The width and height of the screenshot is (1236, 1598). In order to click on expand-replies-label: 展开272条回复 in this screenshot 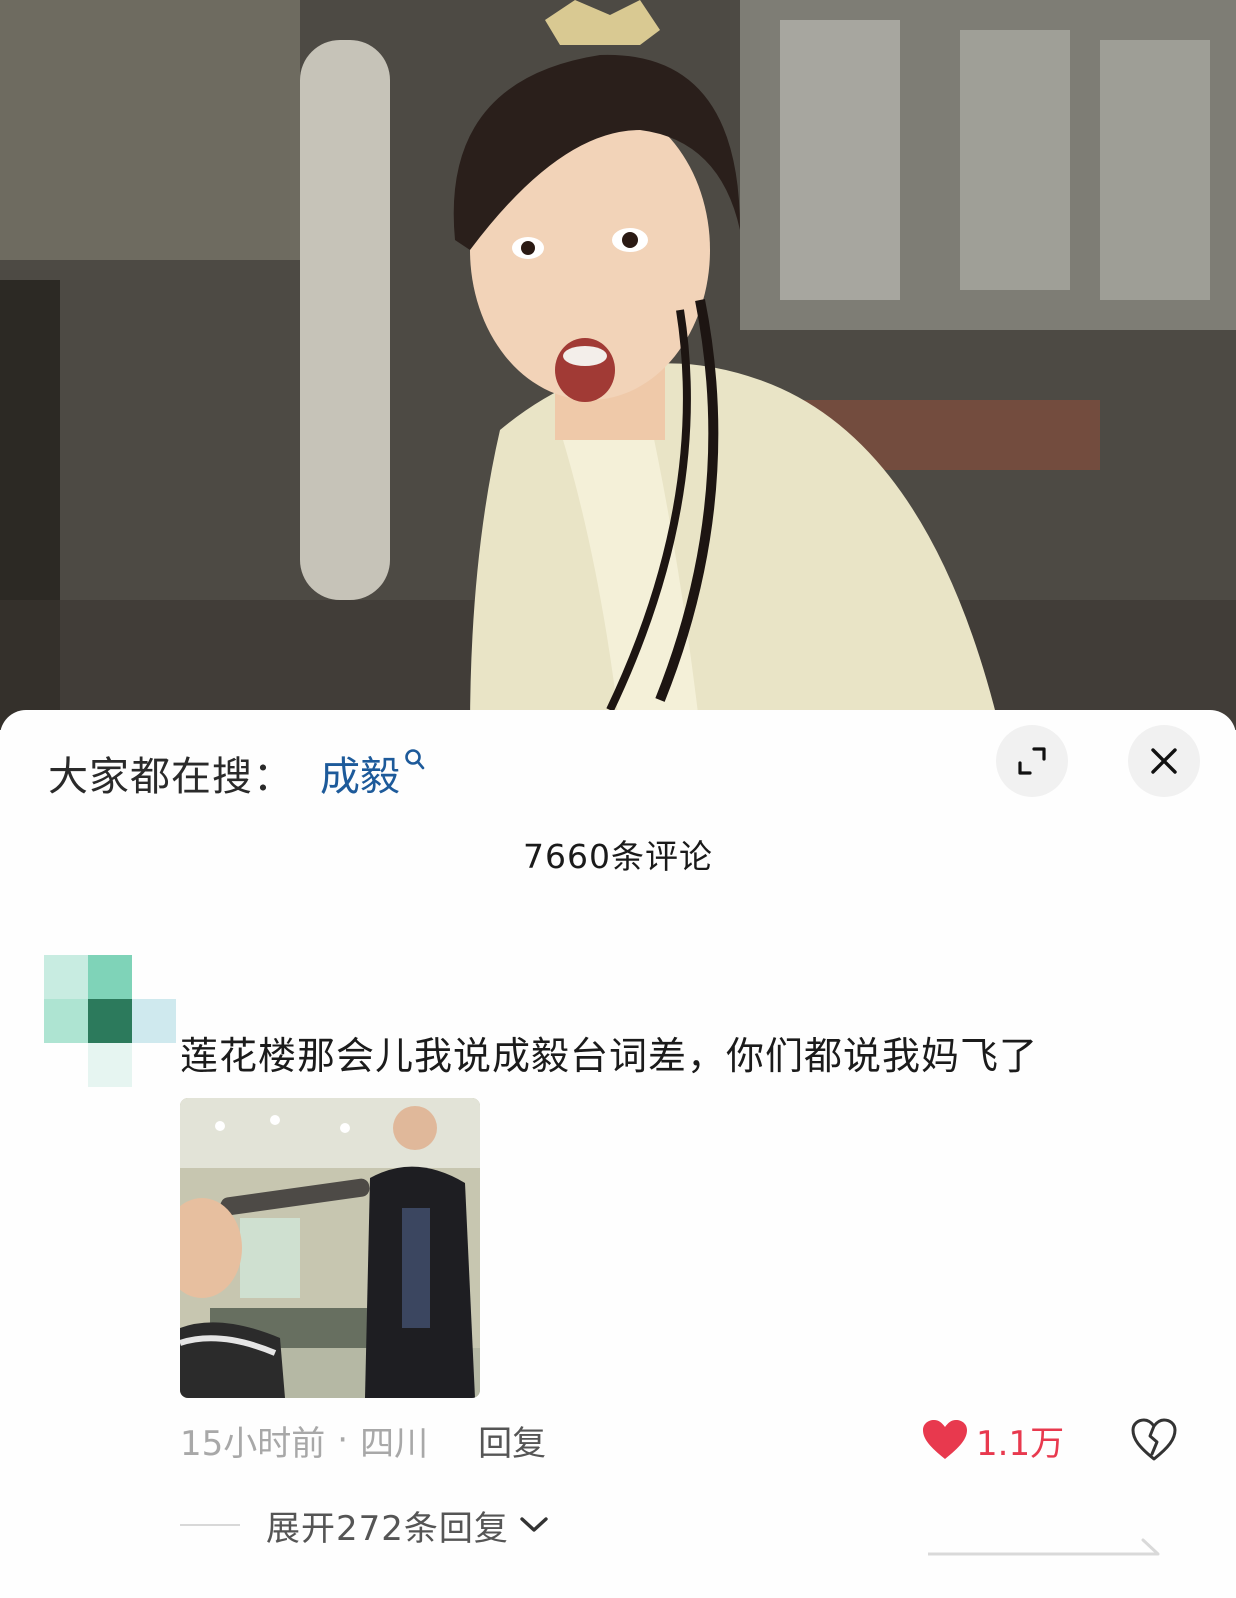, I will do `click(387, 1528)`.